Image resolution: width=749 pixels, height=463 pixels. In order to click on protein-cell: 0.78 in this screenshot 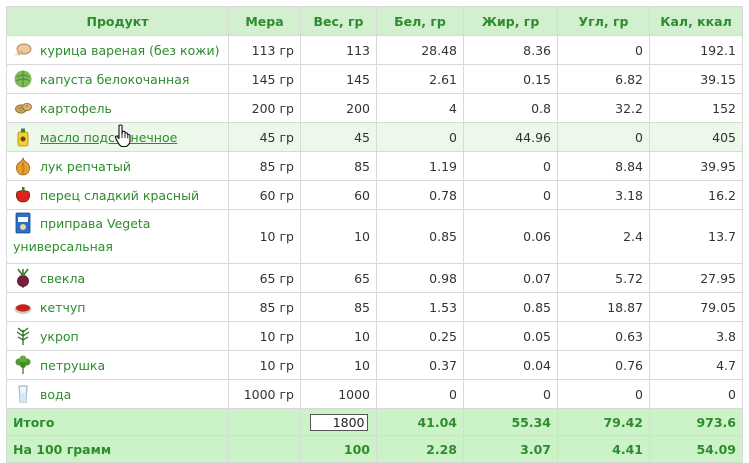, I will do `click(420, 195)`.